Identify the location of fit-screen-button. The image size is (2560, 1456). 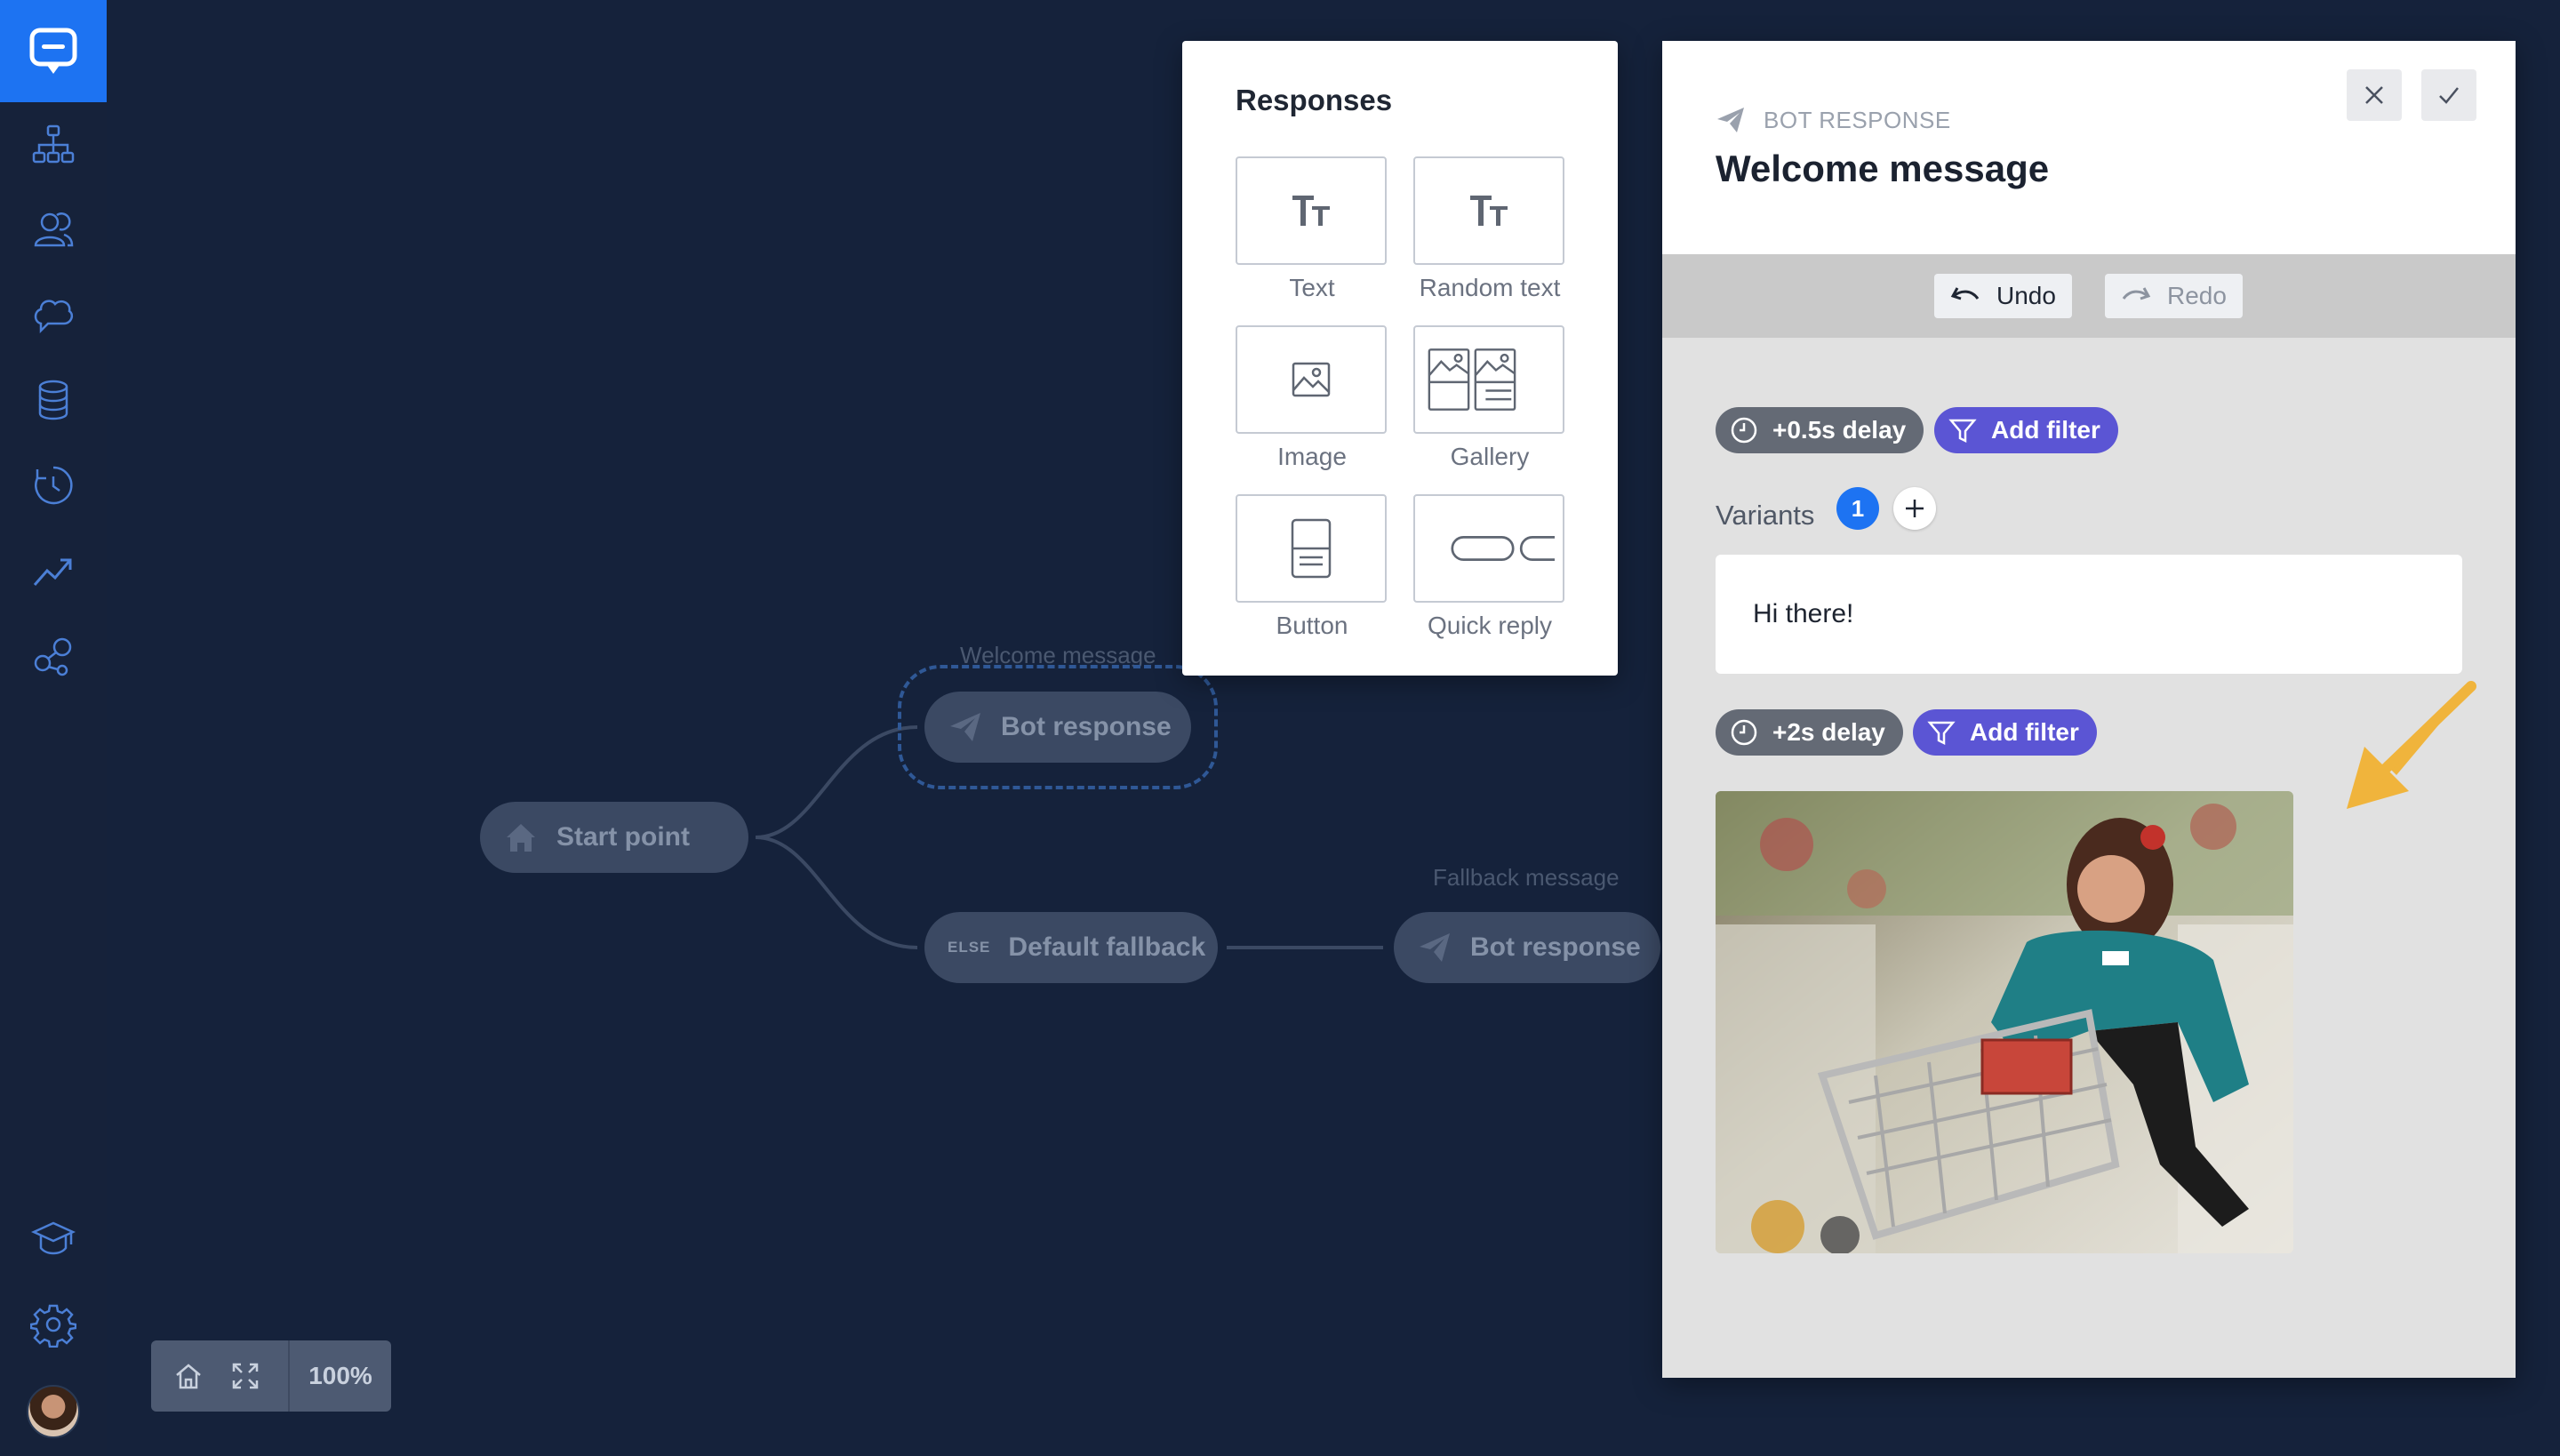
(245, 1376).